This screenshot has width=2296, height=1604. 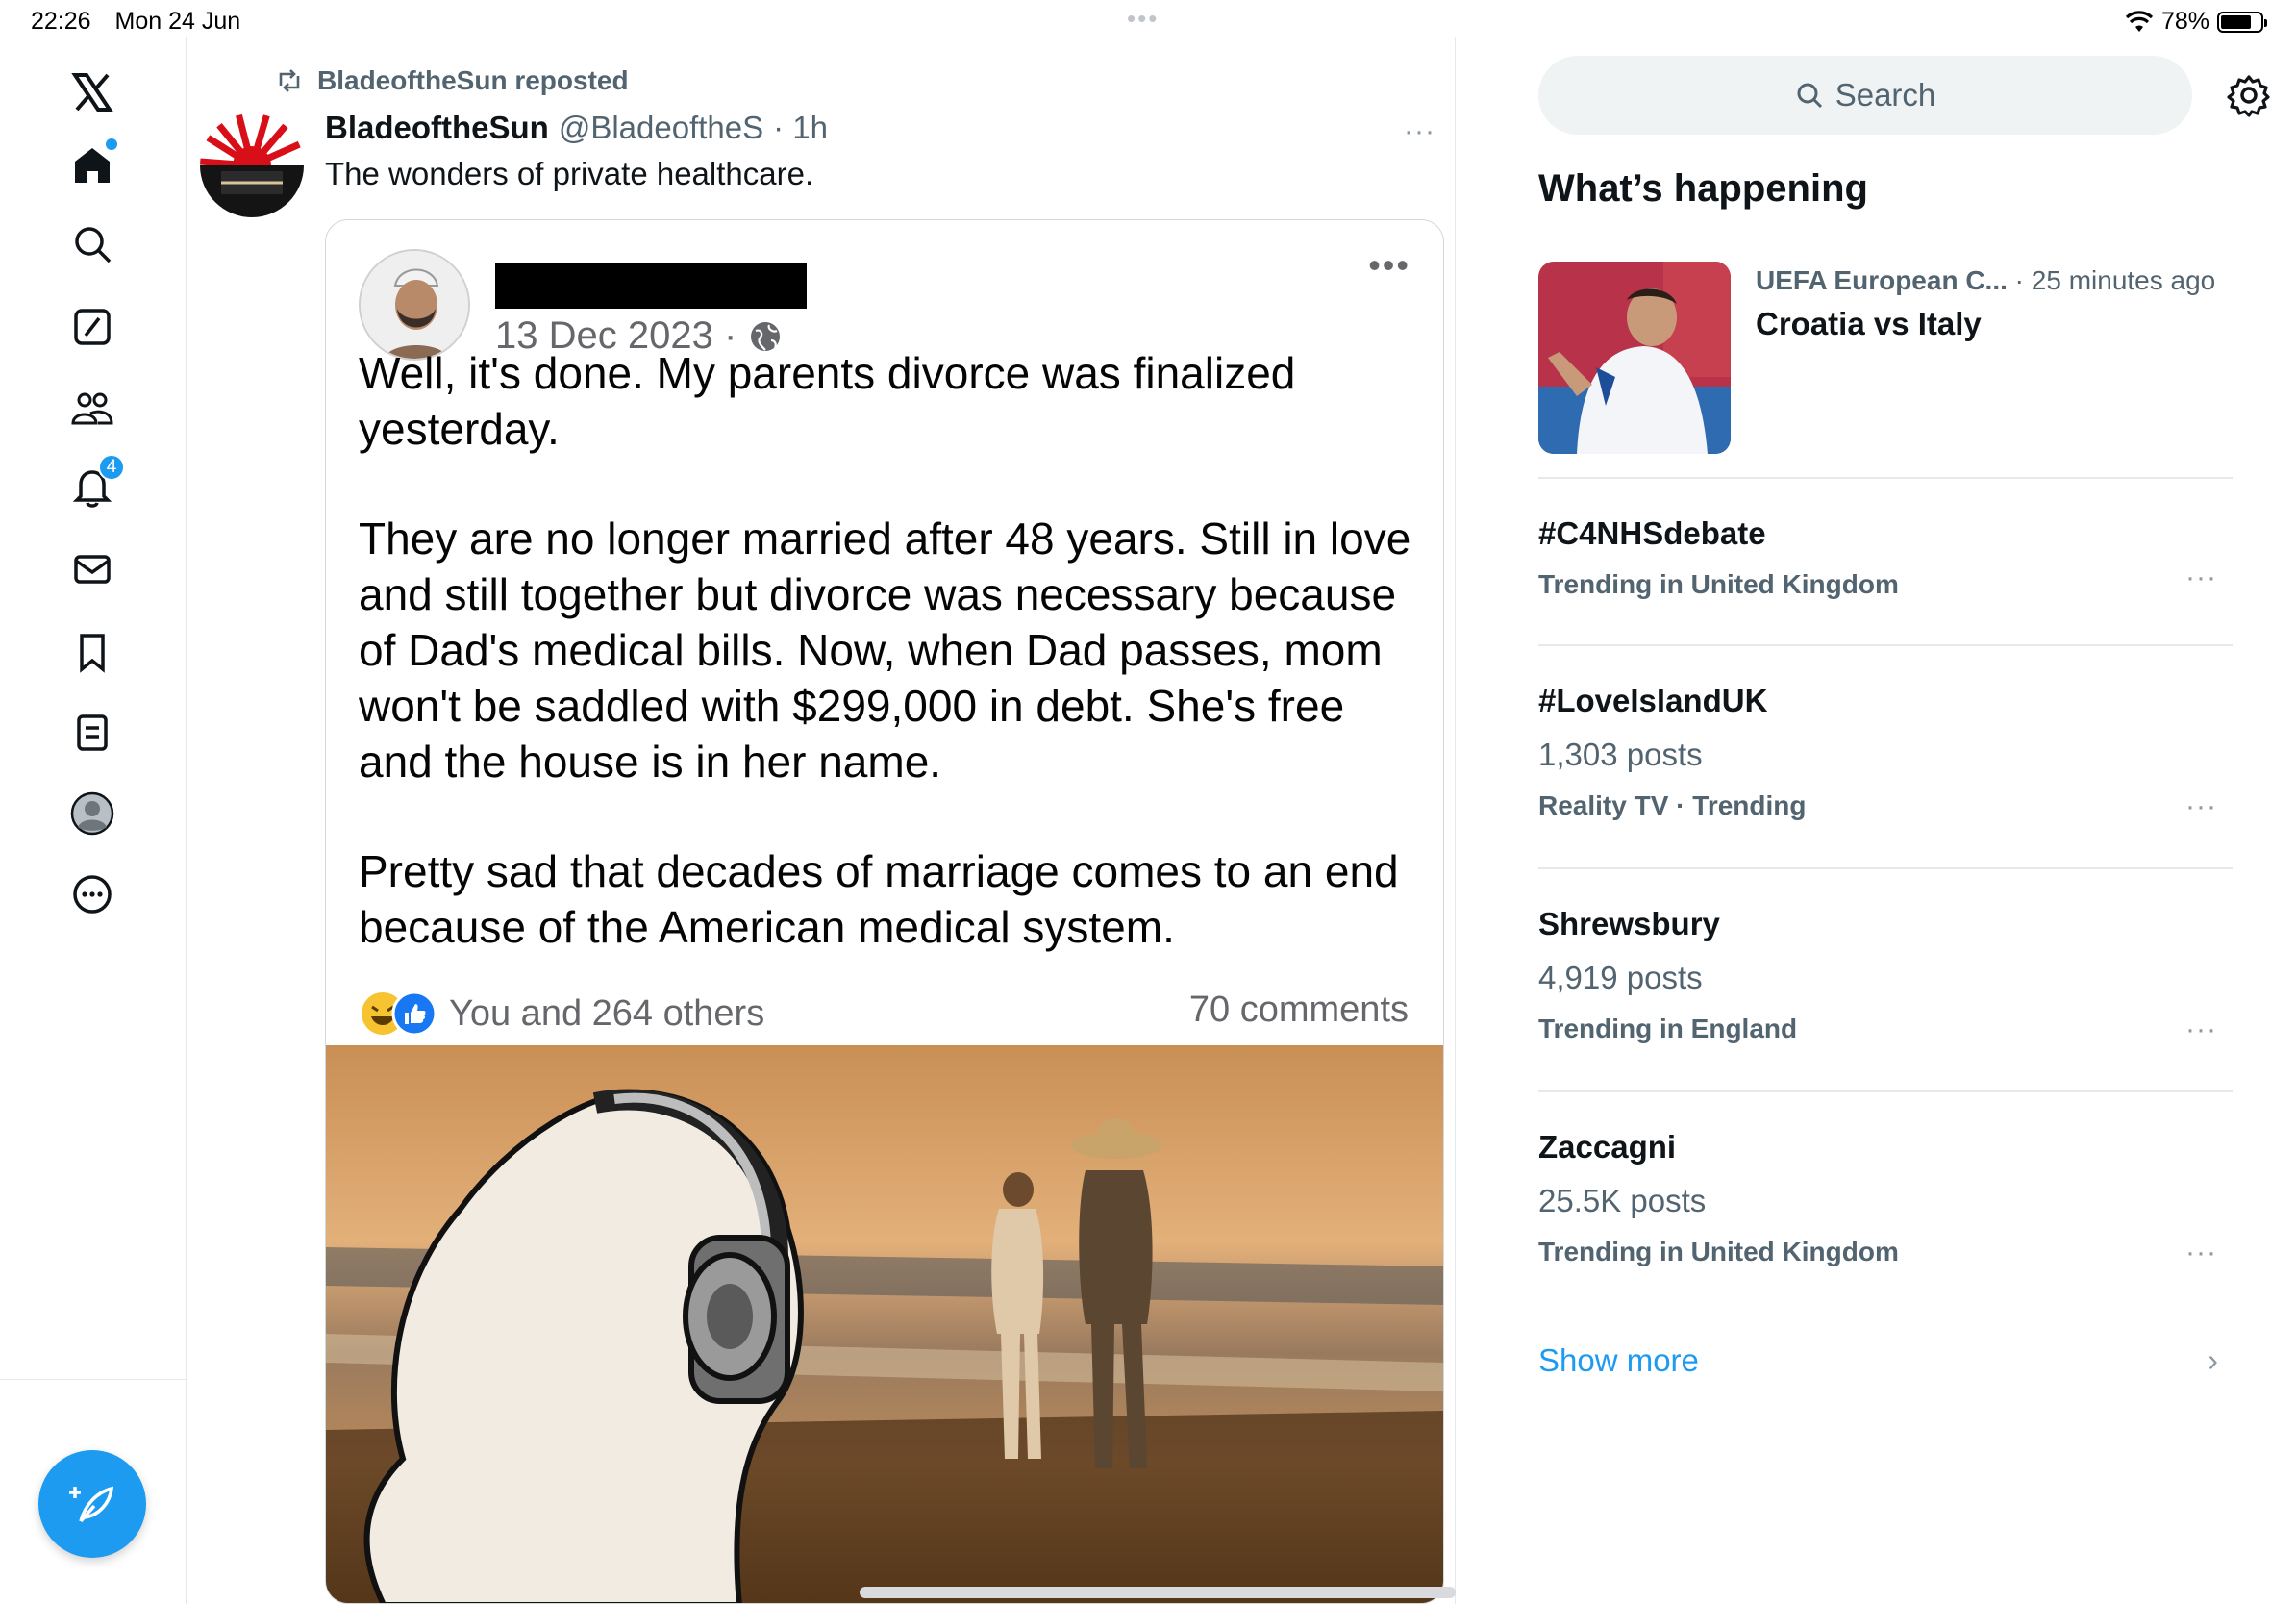 I want to click on bearded-man-avatar-image, so click(x=414, y=305).